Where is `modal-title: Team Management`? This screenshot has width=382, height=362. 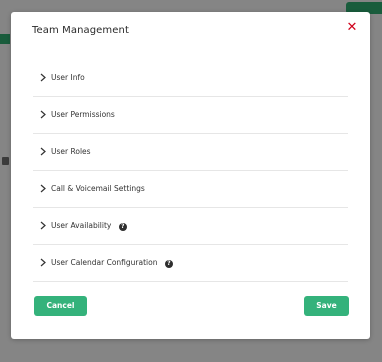
modal-title: Team Management is located at coordinates (80, 30).